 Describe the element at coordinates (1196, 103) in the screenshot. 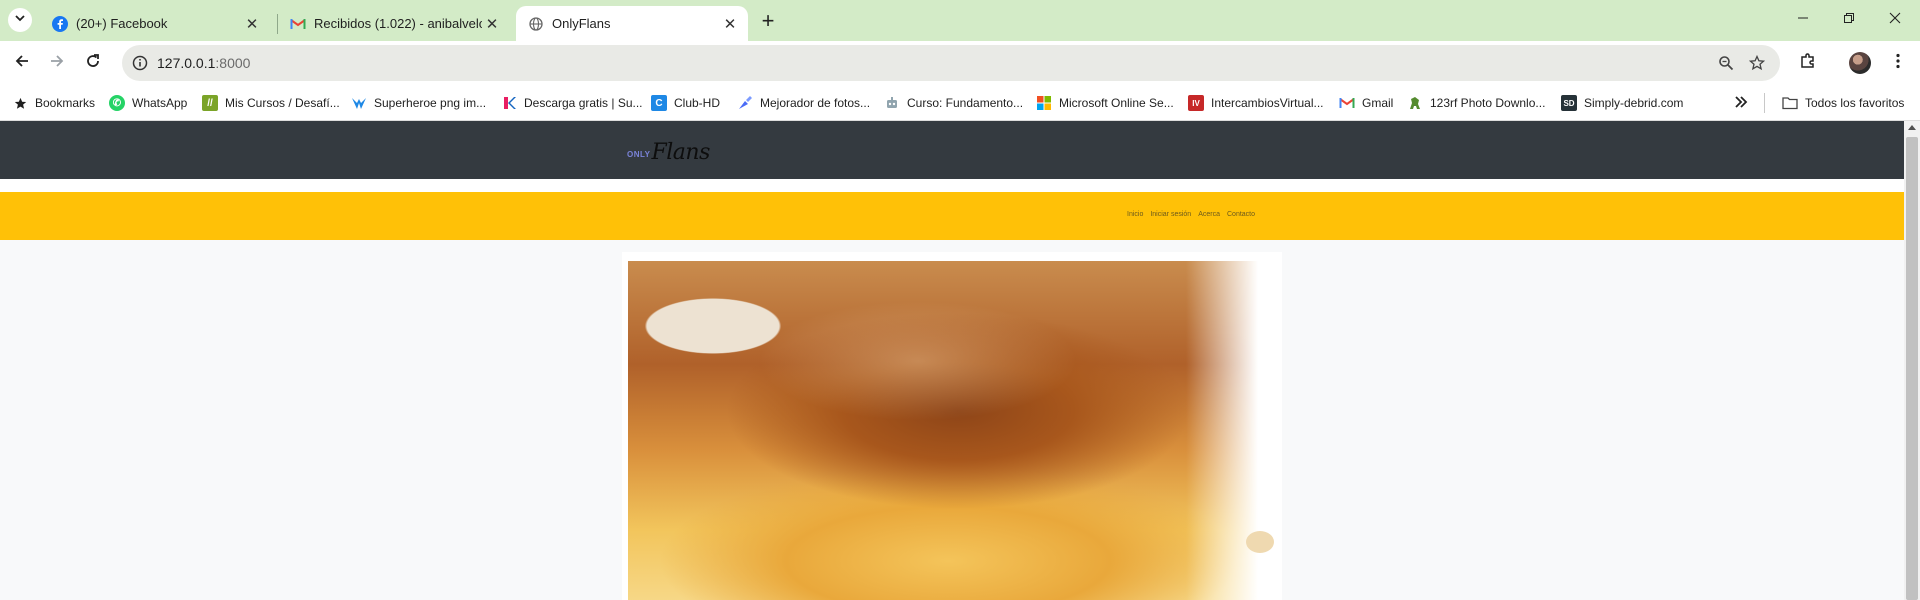

I see `iv-icon: IV` at that location.